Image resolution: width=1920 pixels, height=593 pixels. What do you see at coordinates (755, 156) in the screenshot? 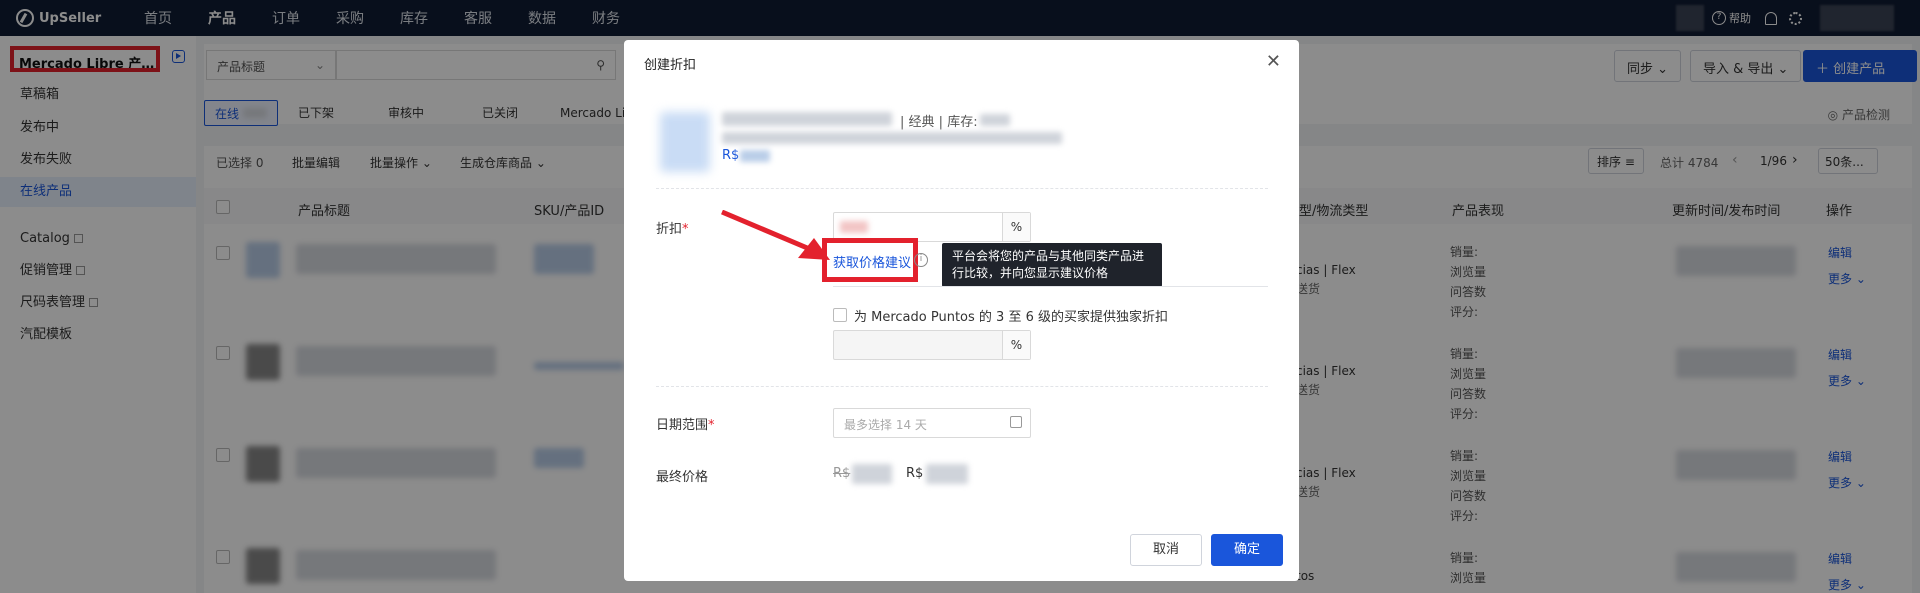
I see `price-value` at bounding box center [755, 156].